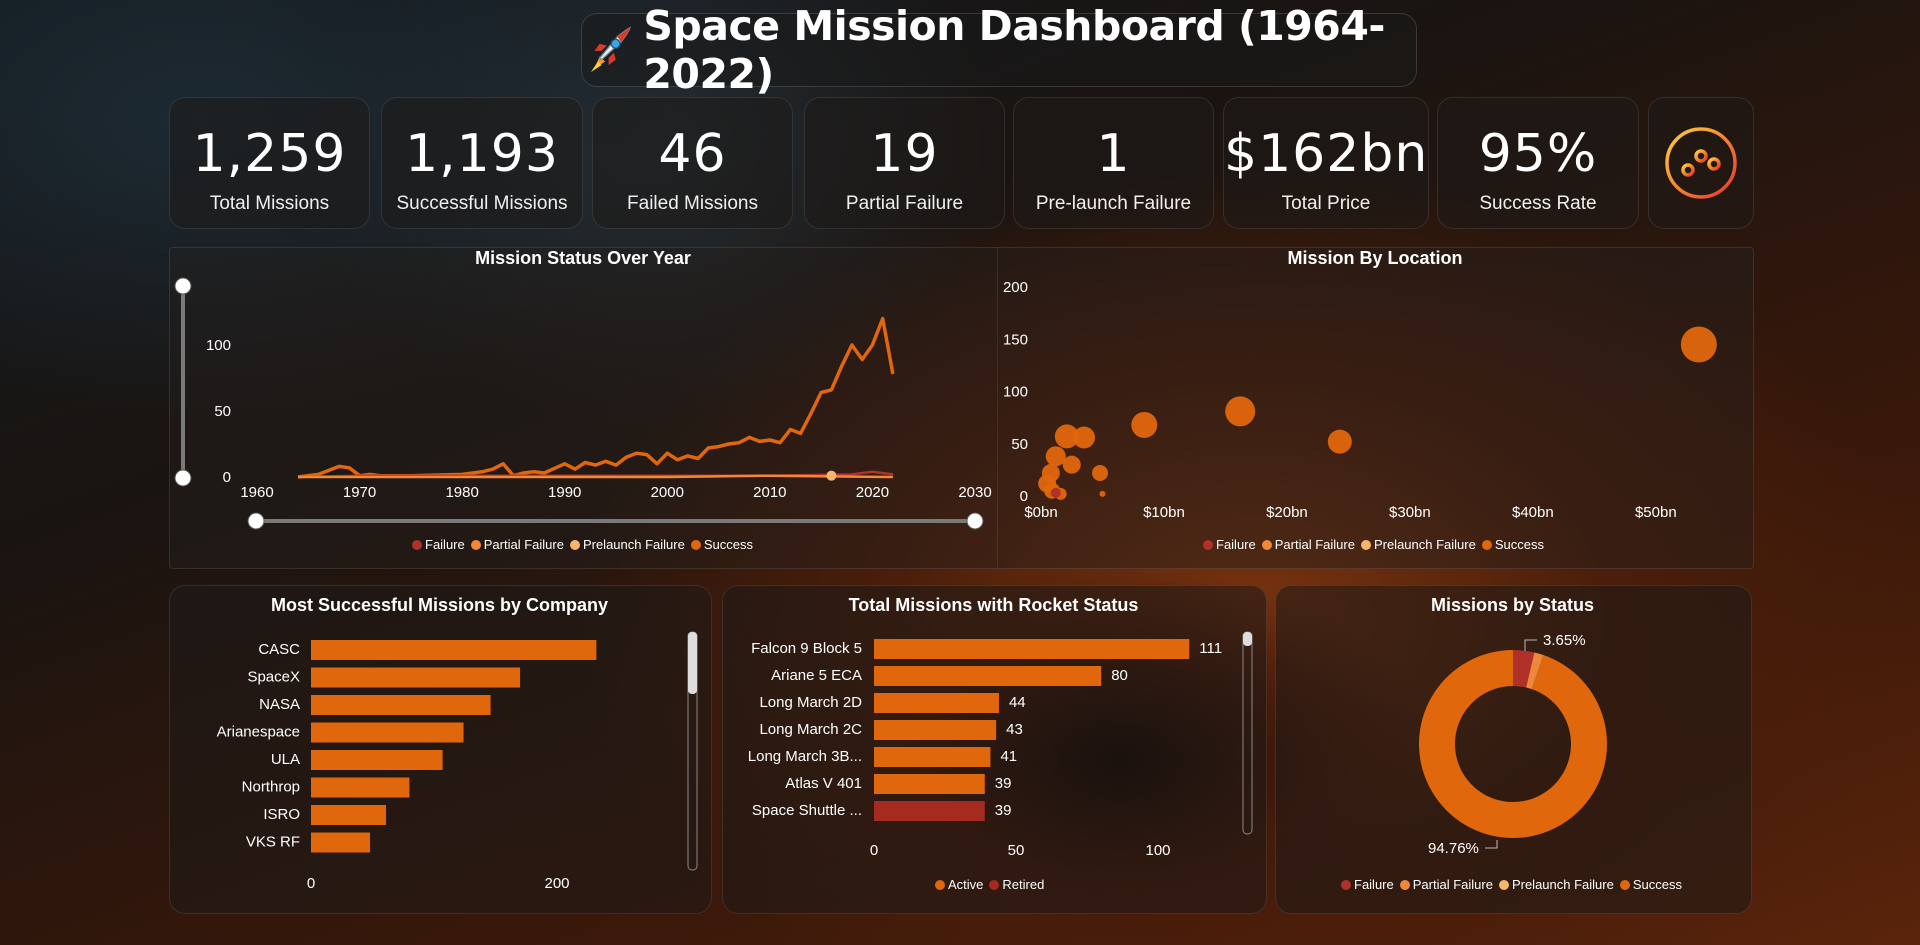 Image resolution: width=1920 pixels, height=945 pixels. What do you see at coordinates (1538, 203) in the screenshot?
I see `kpi-label: Success Rate` at bounding box center [1538, 203].